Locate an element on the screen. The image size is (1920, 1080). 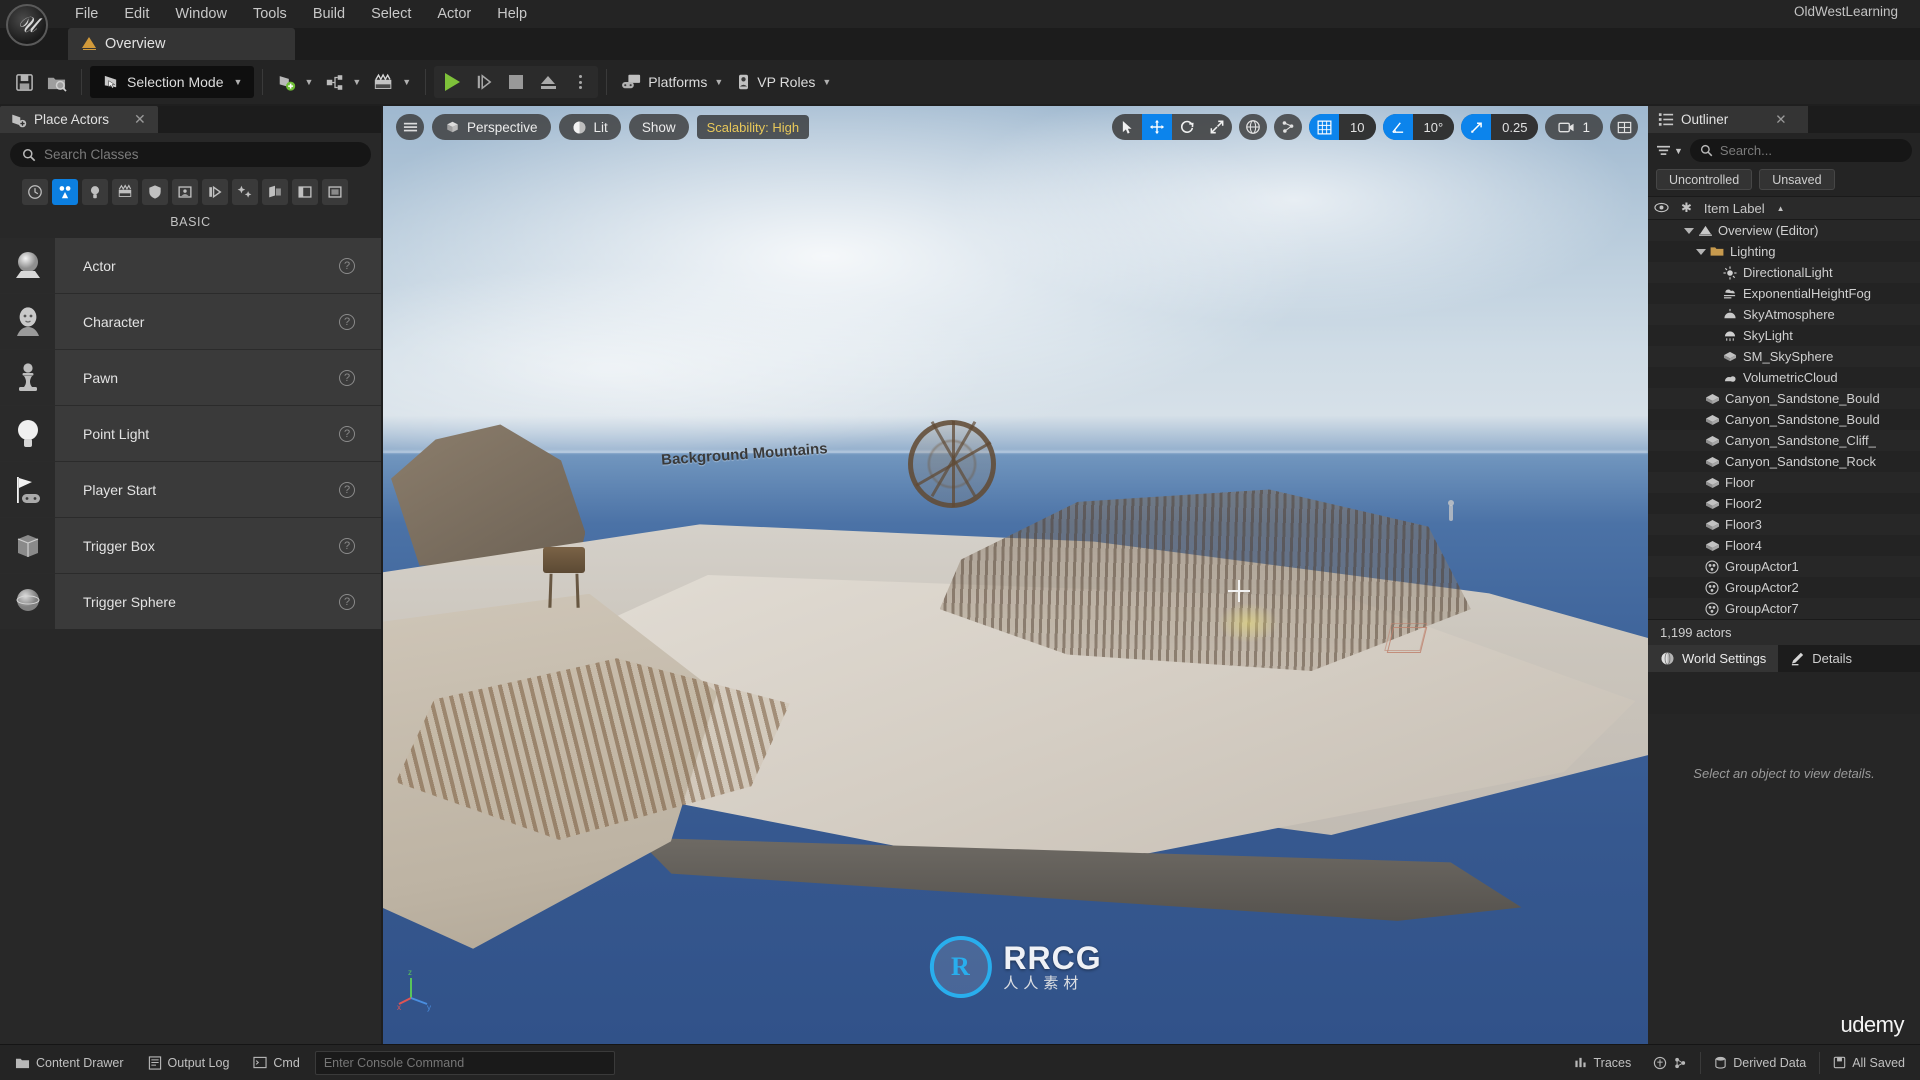
category-lights is located at coordinates (95, 192).